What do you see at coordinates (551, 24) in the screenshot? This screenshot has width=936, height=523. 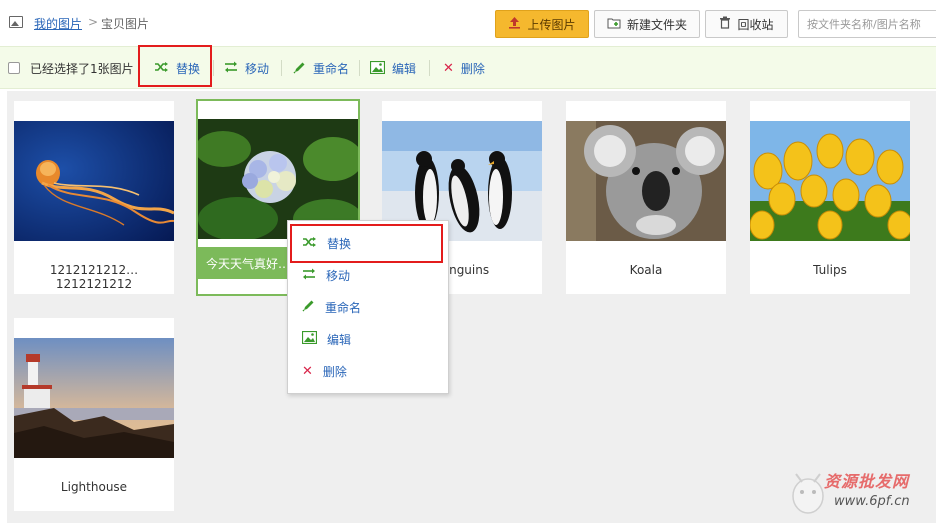 I see `upload-image-label: 上传图片` at bounding box center [551, 24].